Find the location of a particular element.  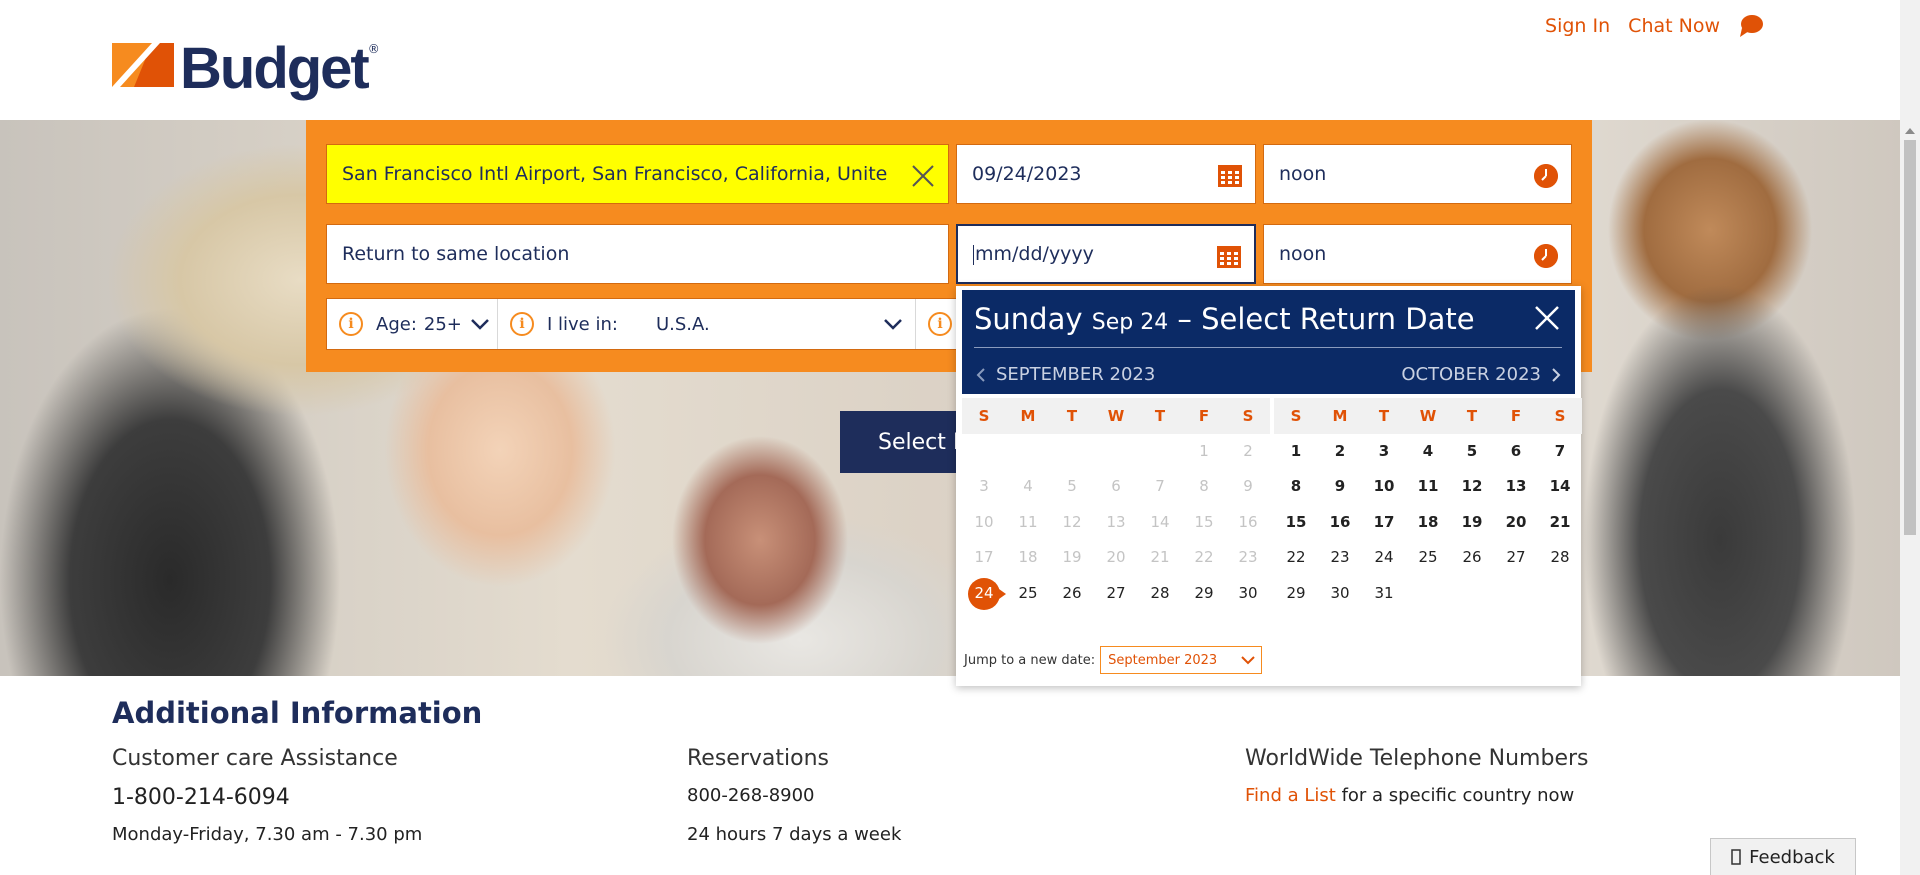

calendar-day: 16 is located at coordinates (1340, 522).